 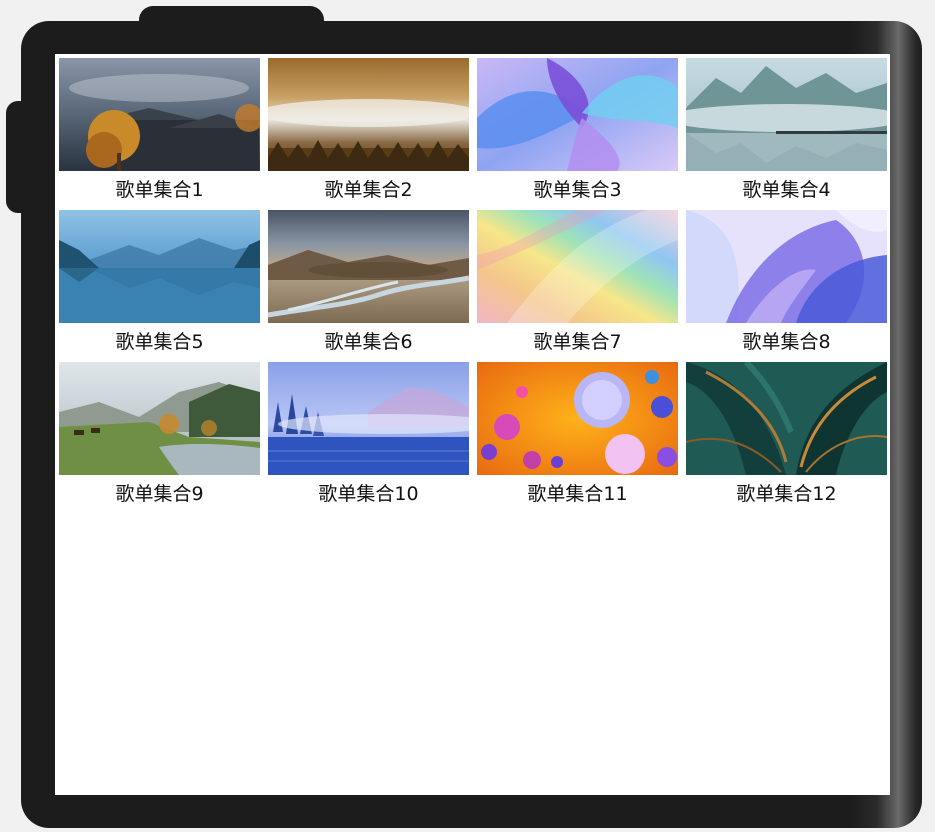 I want to click on playlist-title: 歌单集合11, so click(x=577, y=494).